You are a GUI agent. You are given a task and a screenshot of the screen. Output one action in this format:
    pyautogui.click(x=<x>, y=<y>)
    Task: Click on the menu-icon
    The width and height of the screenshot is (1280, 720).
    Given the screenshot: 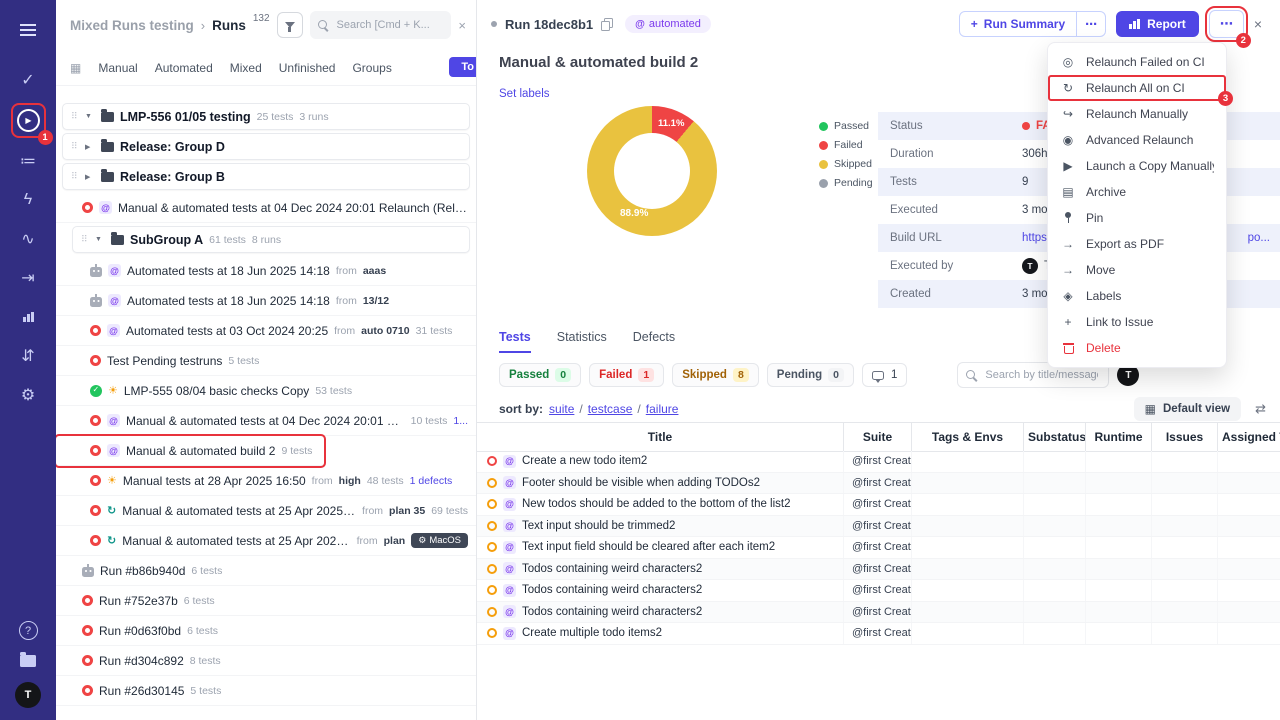 What is the action you would take?
    pyautogui.click(x=28, y=30)
    